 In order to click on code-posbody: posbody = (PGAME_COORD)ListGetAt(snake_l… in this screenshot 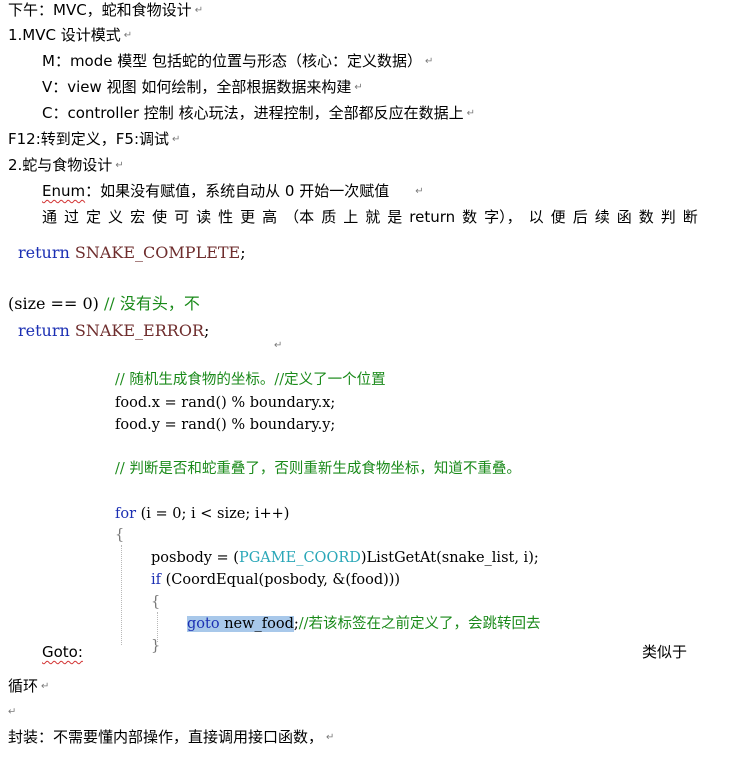, I will do `click(345, 558)`.